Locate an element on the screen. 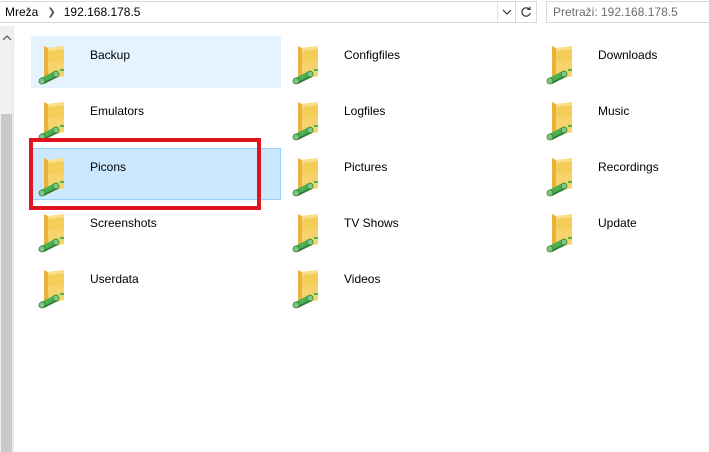 The image size is (709, 452). folder-item-pictures: Pictures is located at coordinates (410, 174).